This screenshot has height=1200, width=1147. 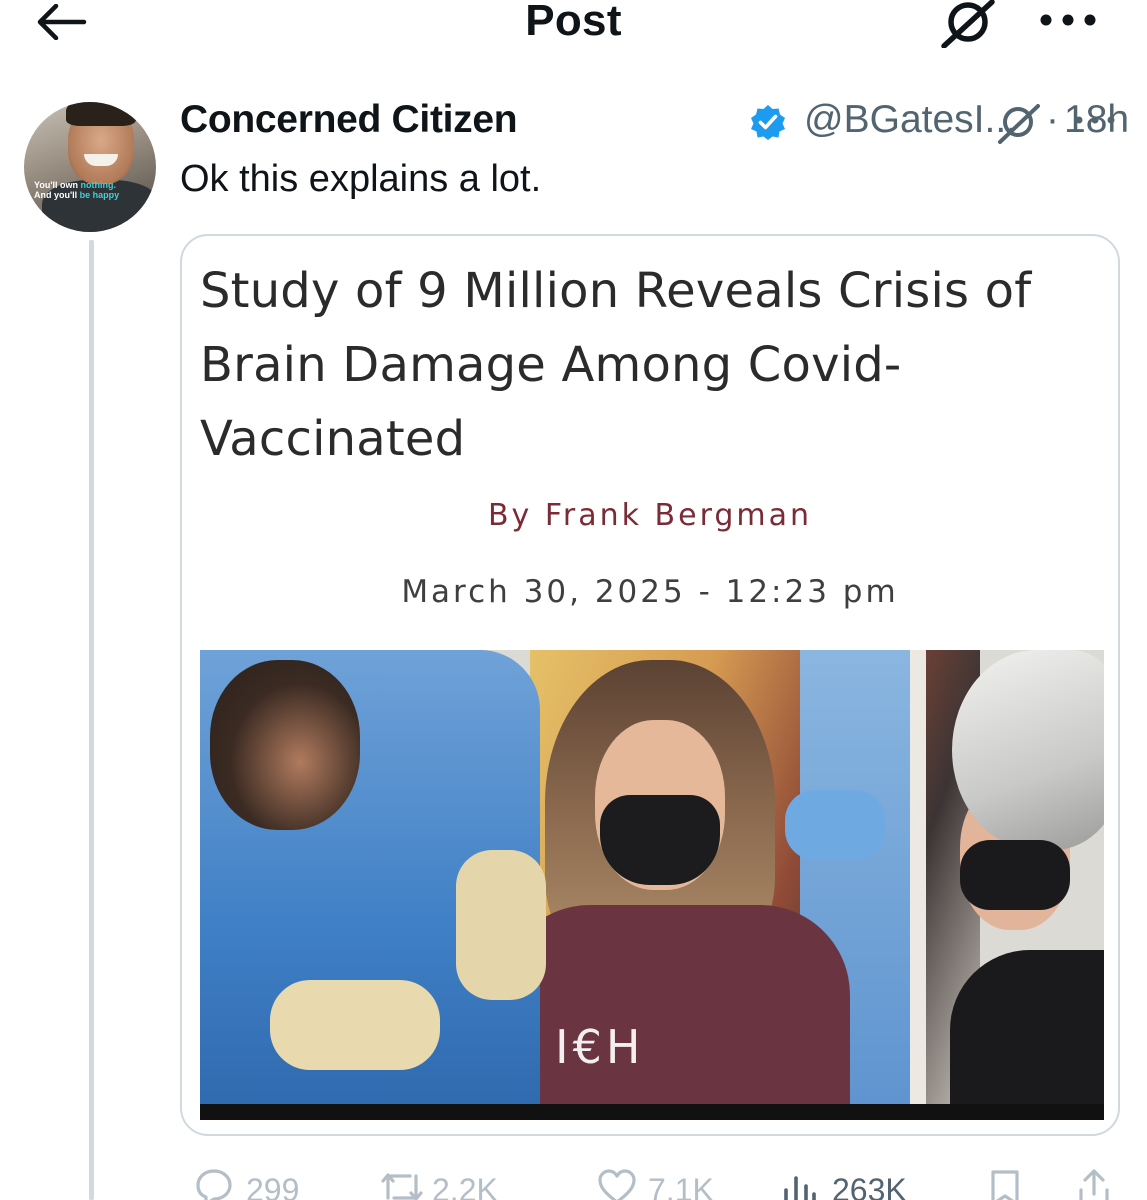 What do you see at coordinates (91, 720) in the screenshot?
I see `thread-line` at bounding box center [91, 720].